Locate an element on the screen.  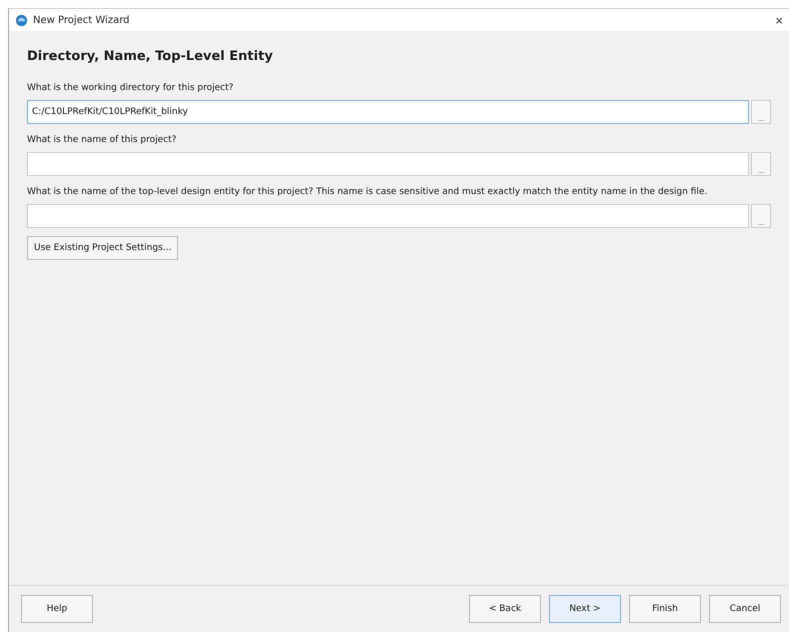
field-label: What is the name of this project? is located at coordinates (102, 140).